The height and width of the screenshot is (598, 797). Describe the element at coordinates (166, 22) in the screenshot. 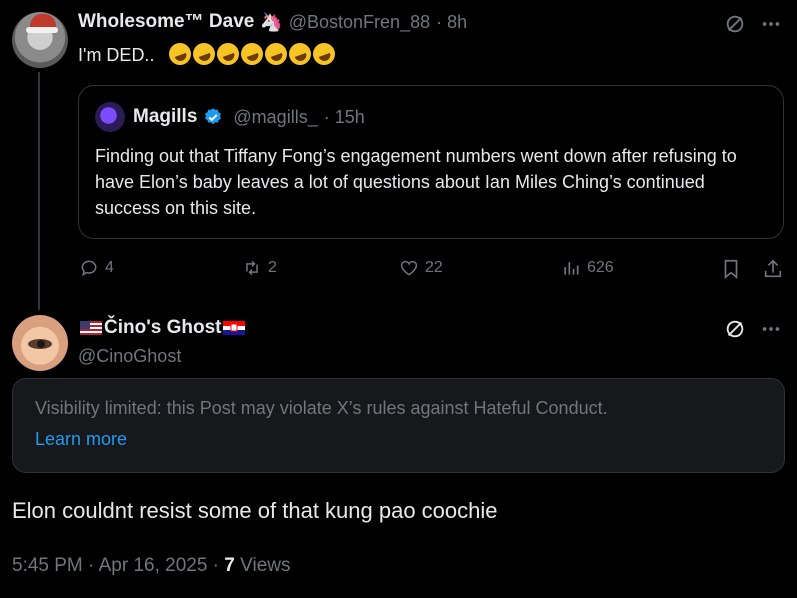

I see `author-name: Wholesome™ Dave` at that location.